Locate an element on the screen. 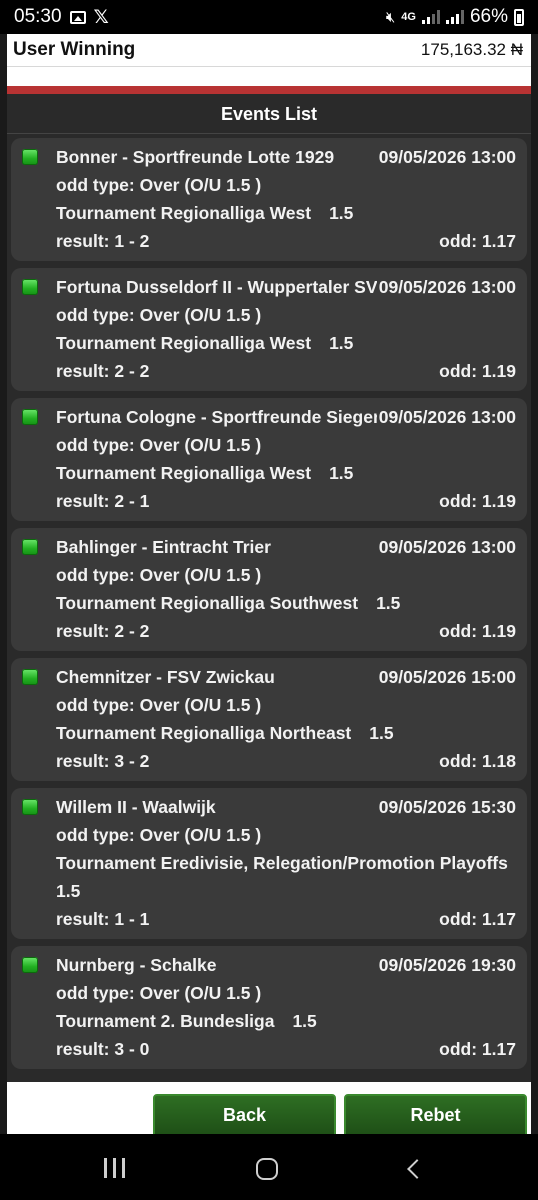 The image size is (538, 1200). event-odd: odd: 1.18 is located at coordinates (477, 761).